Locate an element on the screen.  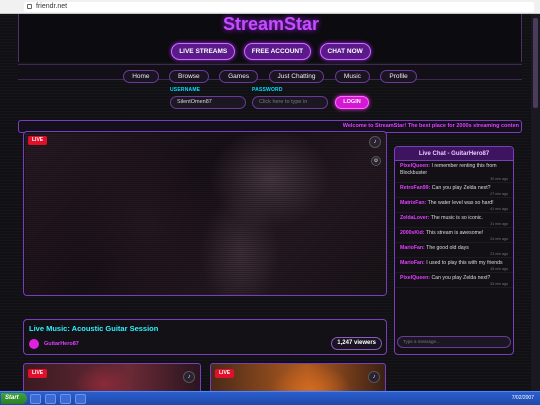
taskbar: Start 7/02/2007 is located at coordinates (270, 398).